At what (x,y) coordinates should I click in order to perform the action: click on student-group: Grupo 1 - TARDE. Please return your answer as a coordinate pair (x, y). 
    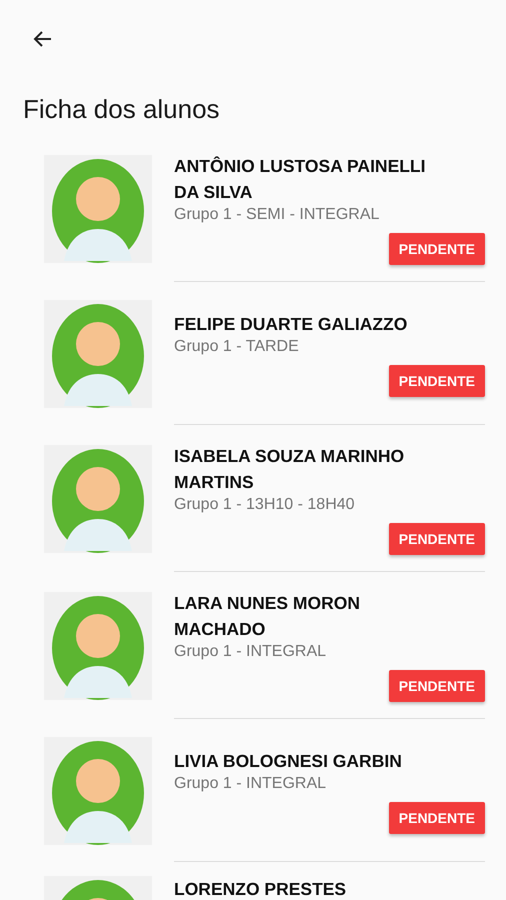
    Looking at the image, I should click on (329, 347).